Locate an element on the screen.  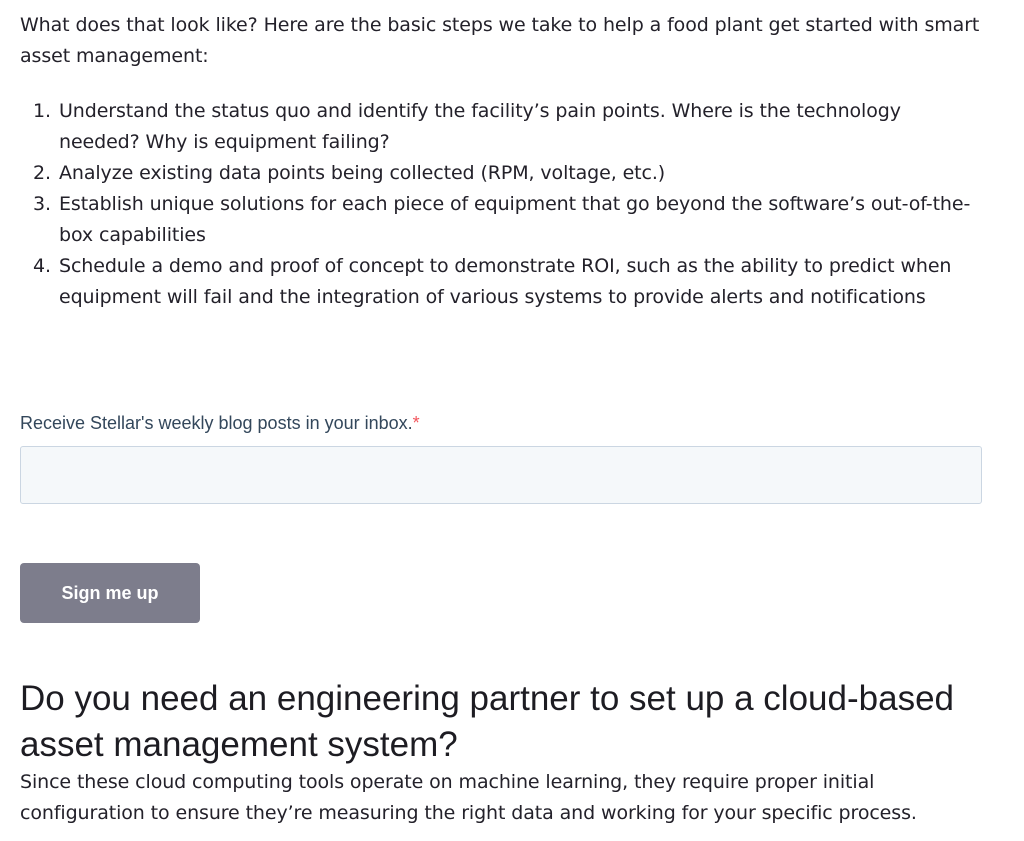
list-item-number: 4. is located at coordinates (42, 266).